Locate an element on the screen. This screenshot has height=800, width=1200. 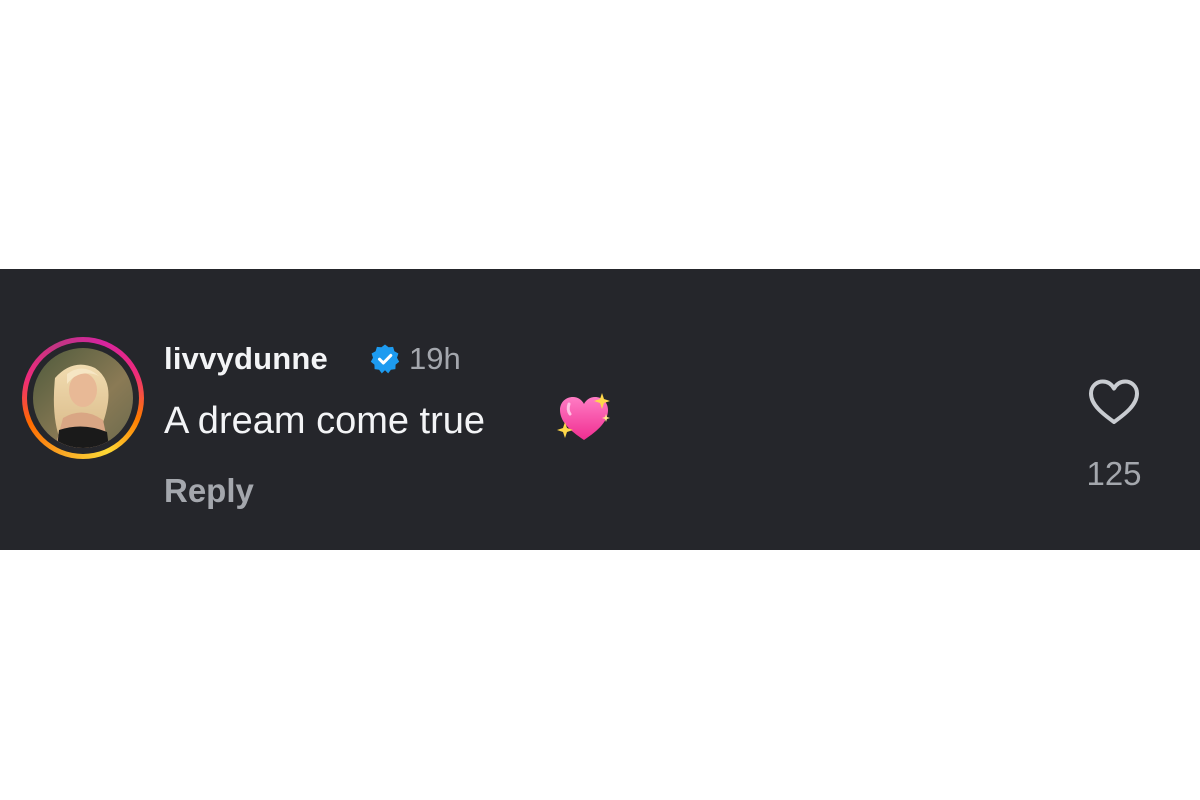
username: livvydunne is located at coordinates (246, 359).